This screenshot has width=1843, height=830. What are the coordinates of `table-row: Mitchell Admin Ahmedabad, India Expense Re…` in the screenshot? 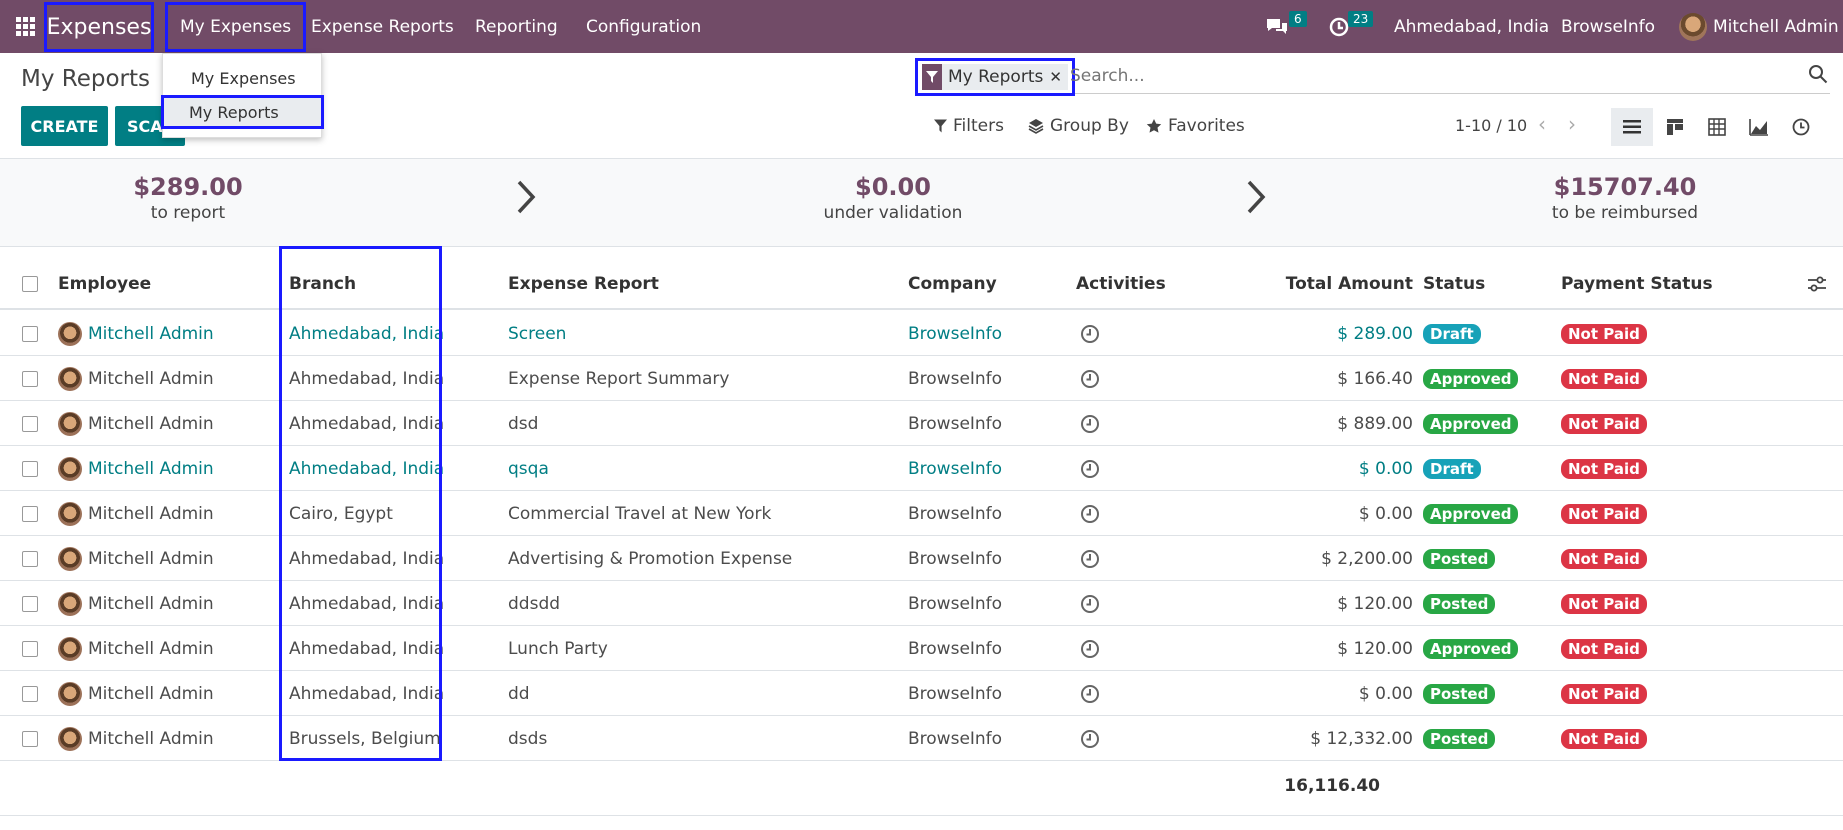 It's located at (921, 378).